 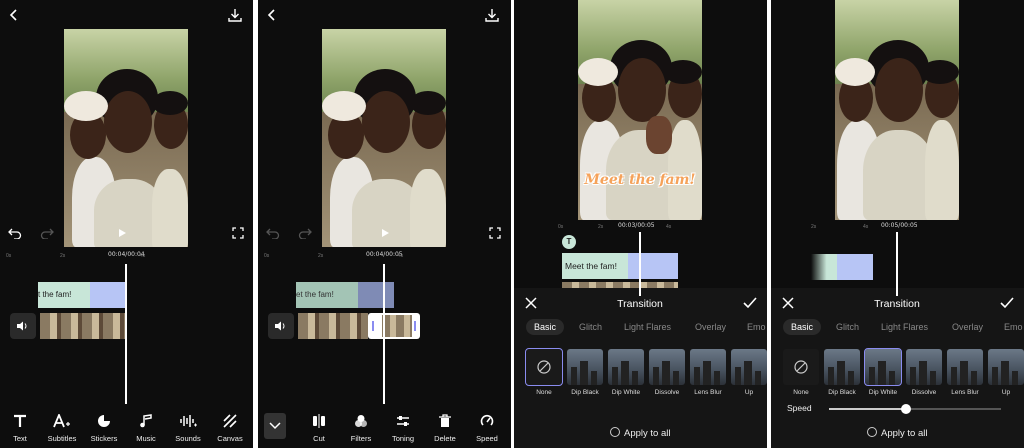 I want to click on filters-tool: Filters, so click(x=361, y=428).